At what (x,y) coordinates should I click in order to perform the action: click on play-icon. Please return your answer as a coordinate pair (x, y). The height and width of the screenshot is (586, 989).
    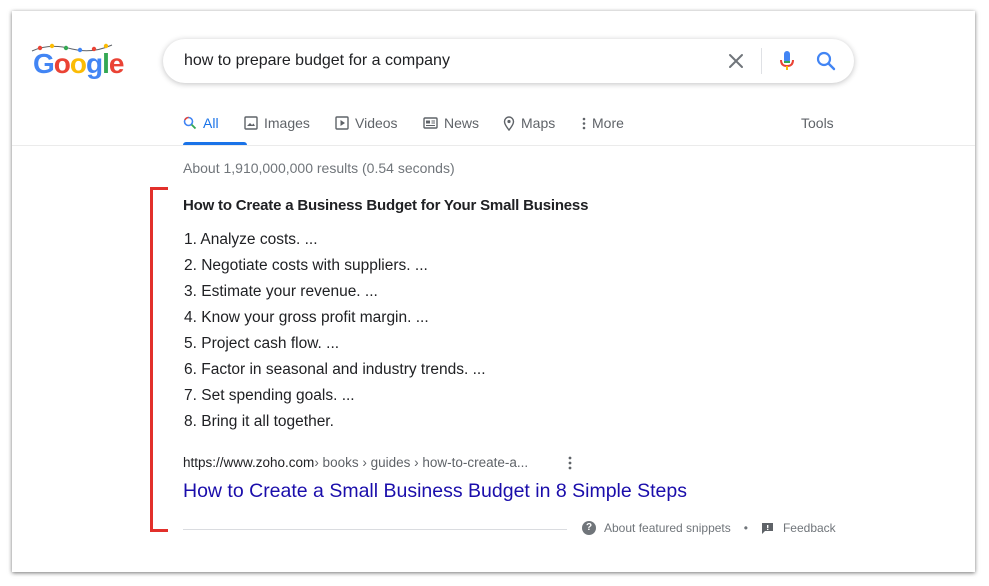
    Looking at the image, I should click on (342, 123).